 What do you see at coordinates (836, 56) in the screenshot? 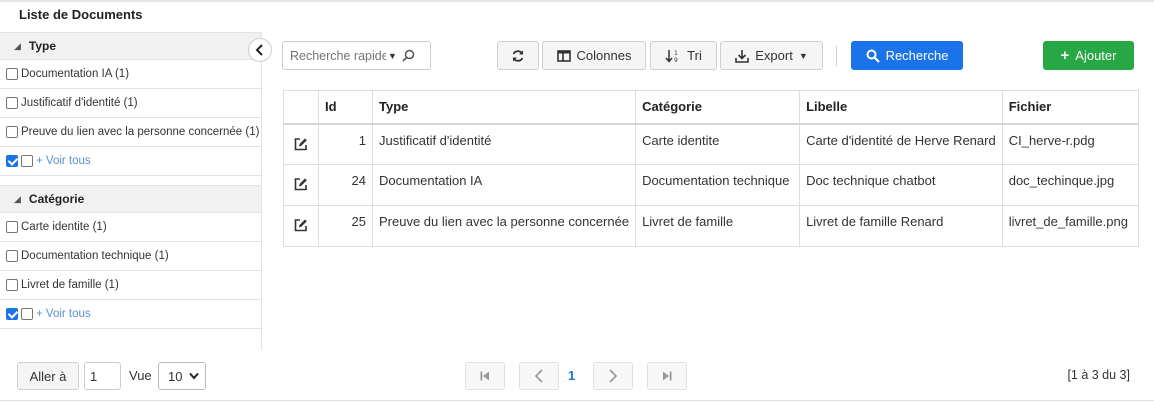
I see `toolbar-separator` at bounding box center [836, 56].